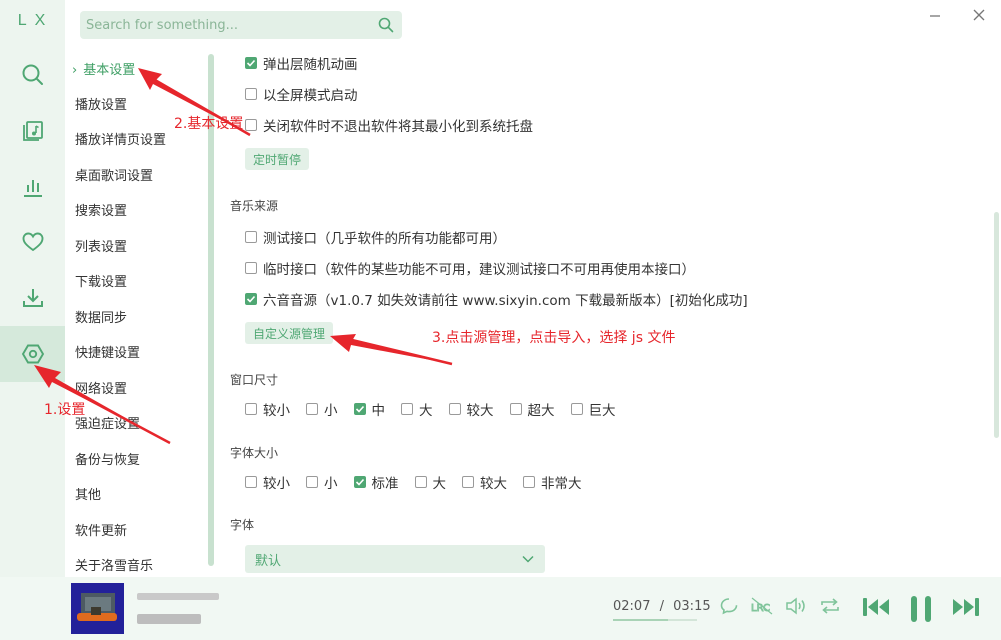 The width and height of the screenshot is (1001, 640). I want to click on nav-item-label: 基本设置, so click(109, 70).